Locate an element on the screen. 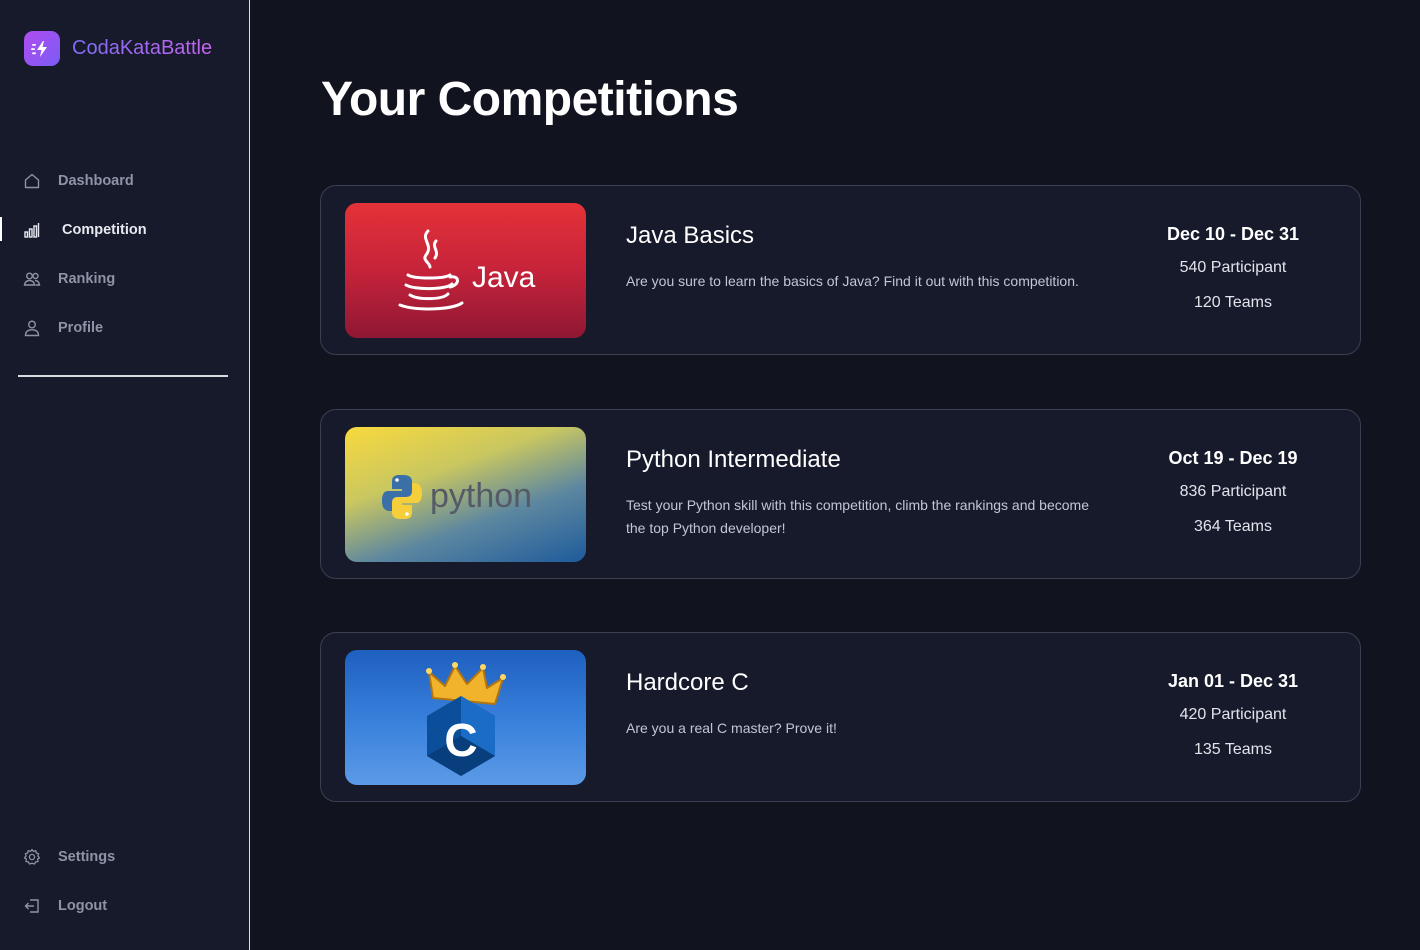 This screenshot has width=1420, height=950. nav-item-competition: Competition is located at coordinates (125, 229).